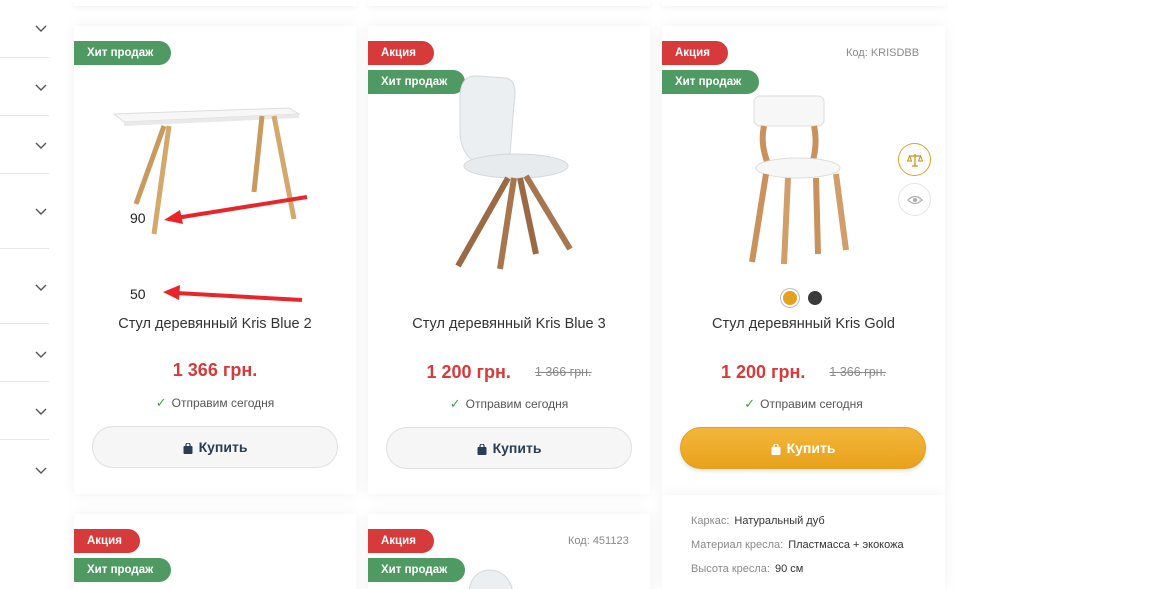 The image size is (1151, 589). Describe the element at coordinates (598, 541) in the screenshot. I see `product-code: Код: 451123` at that location.